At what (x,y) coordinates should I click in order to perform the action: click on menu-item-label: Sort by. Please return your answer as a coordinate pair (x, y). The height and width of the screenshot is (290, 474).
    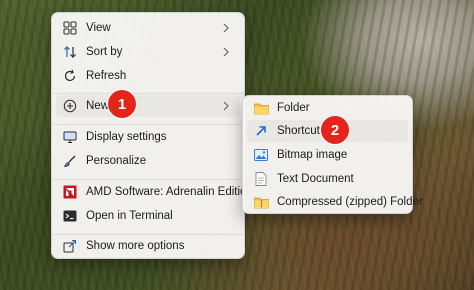
    Looking at the image, I should click on (104, 52).